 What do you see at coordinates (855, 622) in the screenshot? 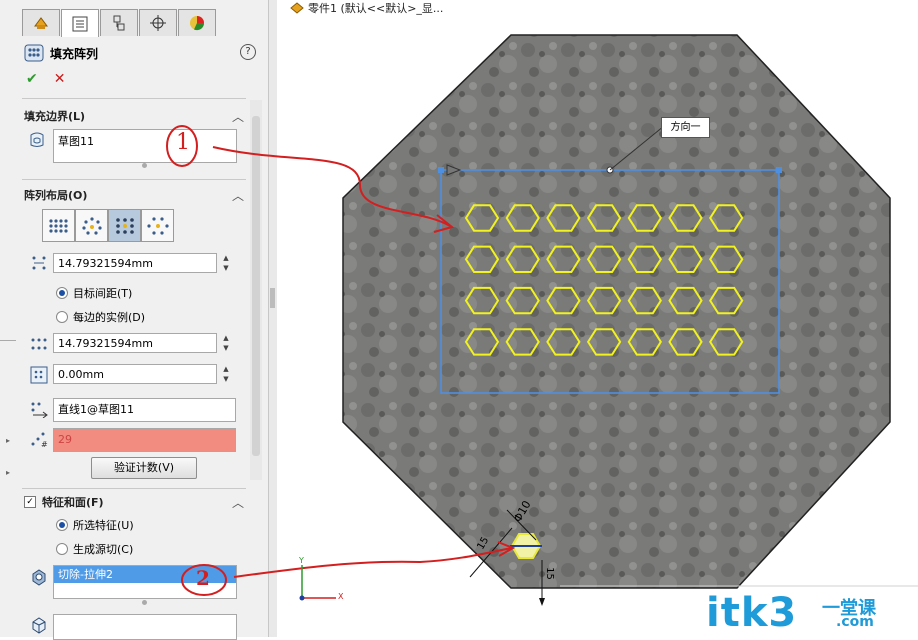
I see `watermark-domain: .com` at bounding box center [855, 622].